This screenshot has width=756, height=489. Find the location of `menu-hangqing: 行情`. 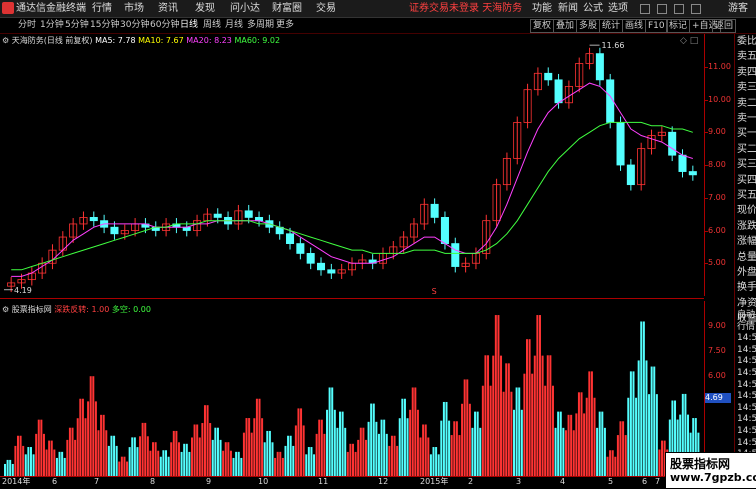

menu-hangqing: 行情 is located at coordinates (102, 8).